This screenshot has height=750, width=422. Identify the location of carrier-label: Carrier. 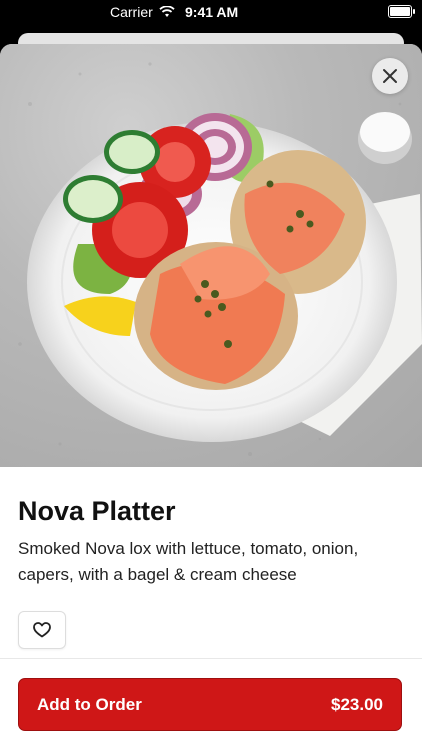
(131, 12).